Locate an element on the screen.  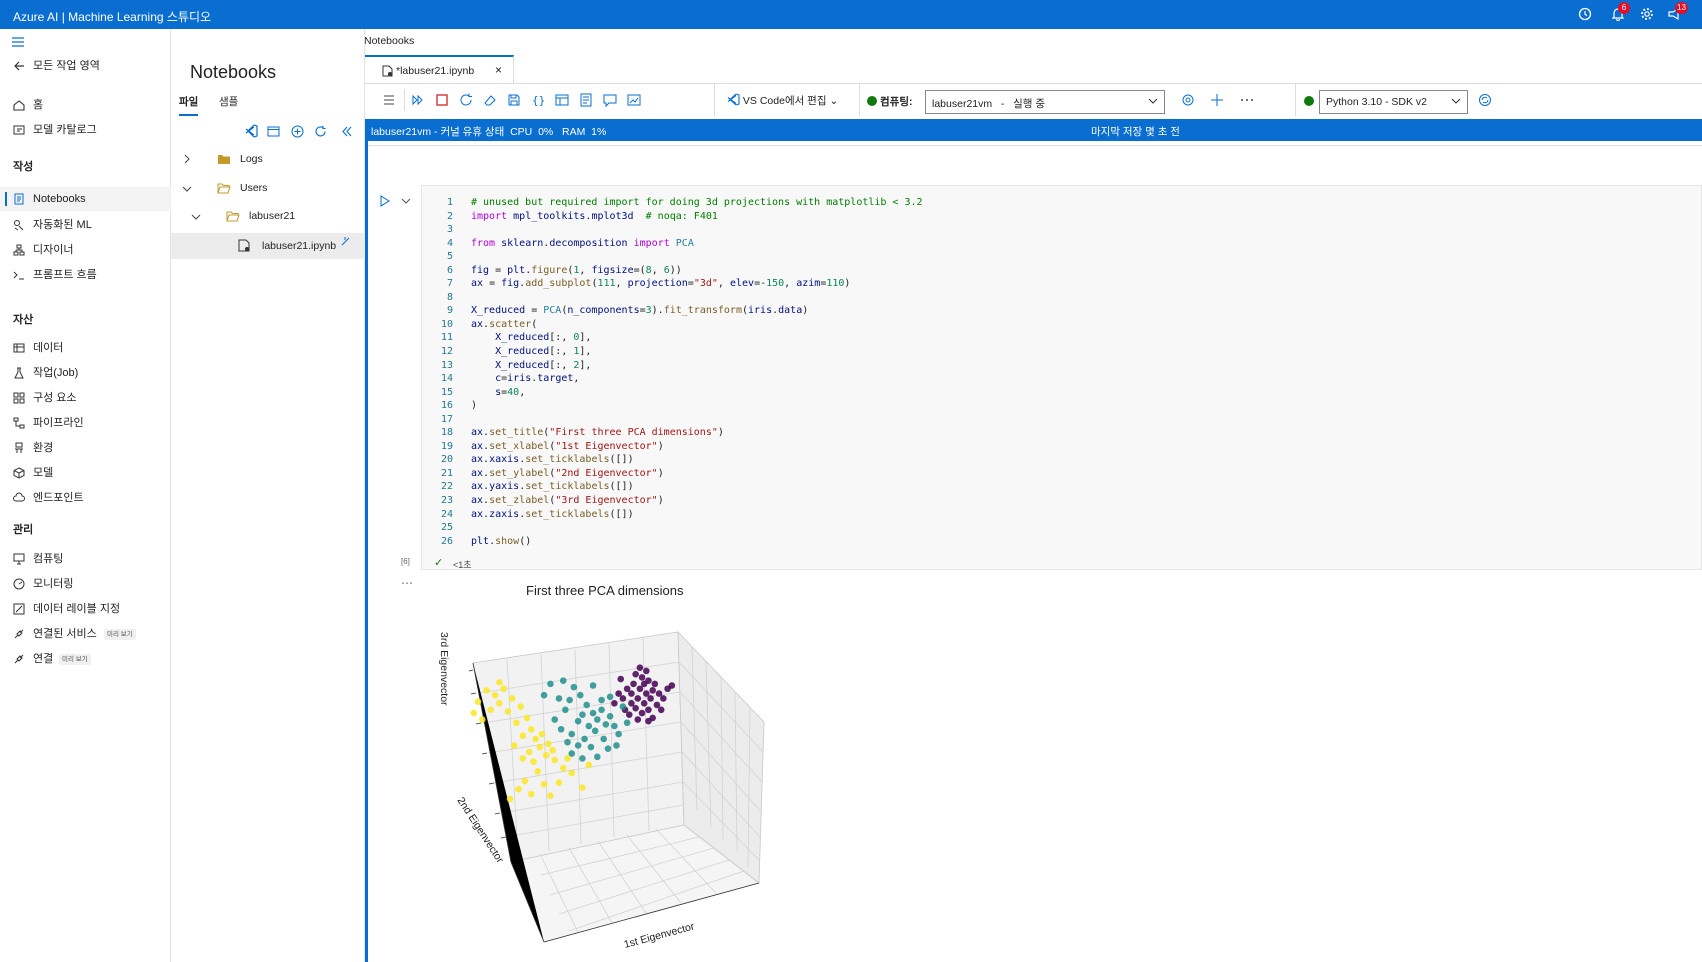
nav-labeling: 데이터 레이블 지정 is located at coordinates (85, 609).